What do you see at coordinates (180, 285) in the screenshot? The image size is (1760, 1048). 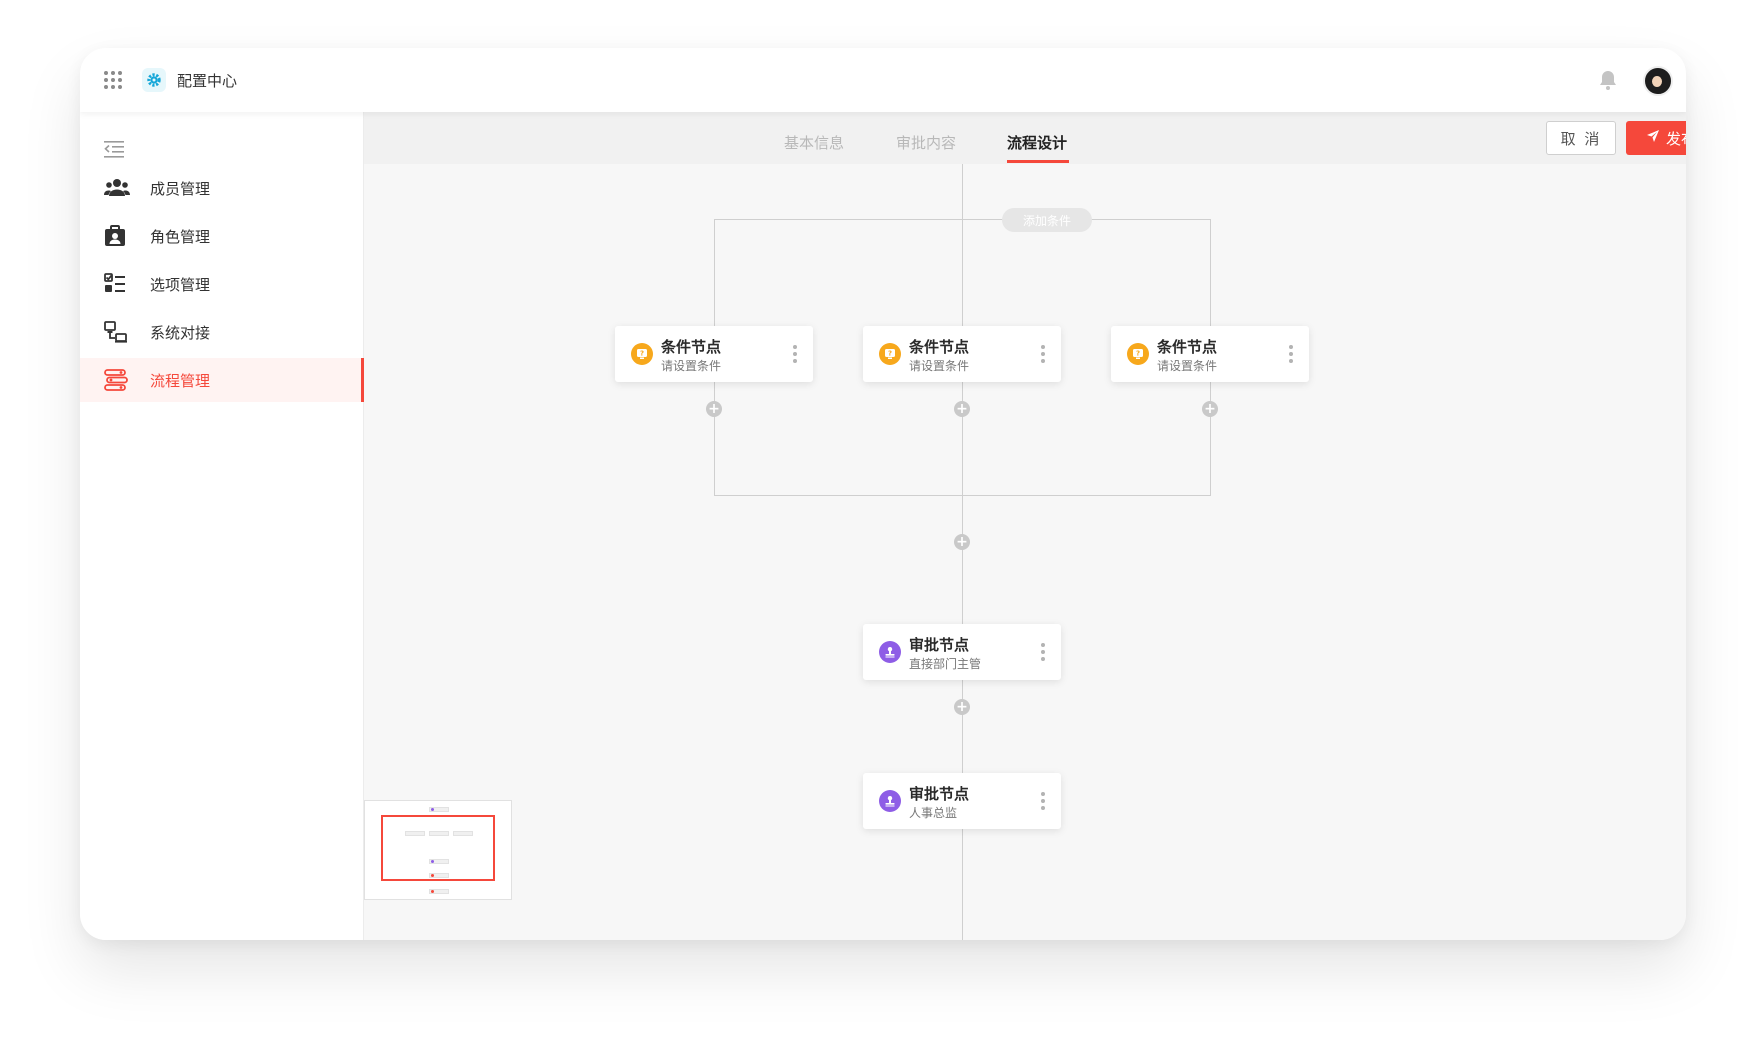 I see `sidebar-item-label: 选项管理` at bounding box center [180, 285].